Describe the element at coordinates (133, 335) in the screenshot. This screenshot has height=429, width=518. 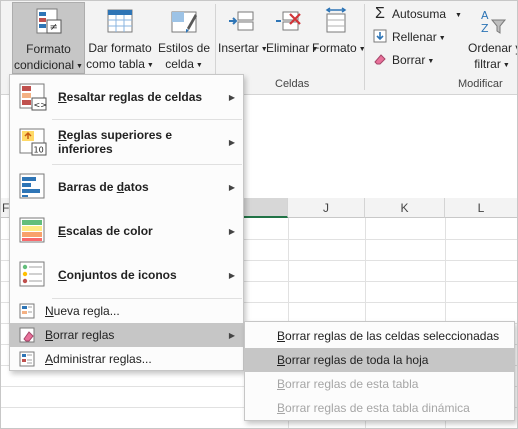
I see `menu-item-label: Borrar reglas` at that location.